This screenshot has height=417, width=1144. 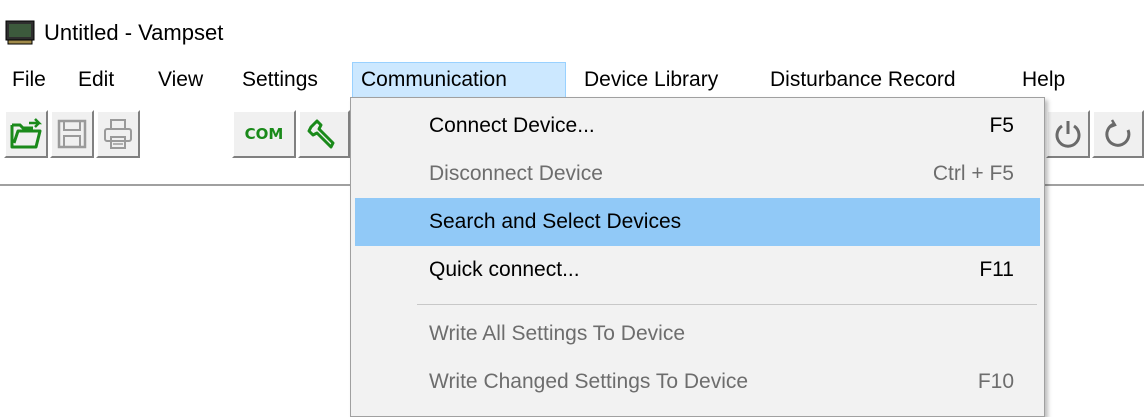 What do you see at coordinates (863, 80) in the screenshot?
I see `menu-disturbance-record: Disturbance Record` at bounding box center [863, 80].